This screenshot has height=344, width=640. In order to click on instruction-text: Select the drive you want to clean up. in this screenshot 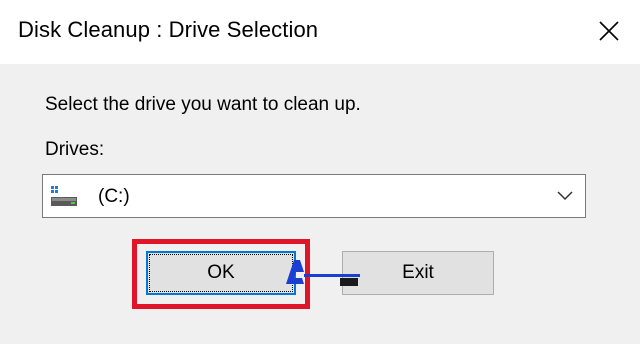, I will do `click(203, 104)`.